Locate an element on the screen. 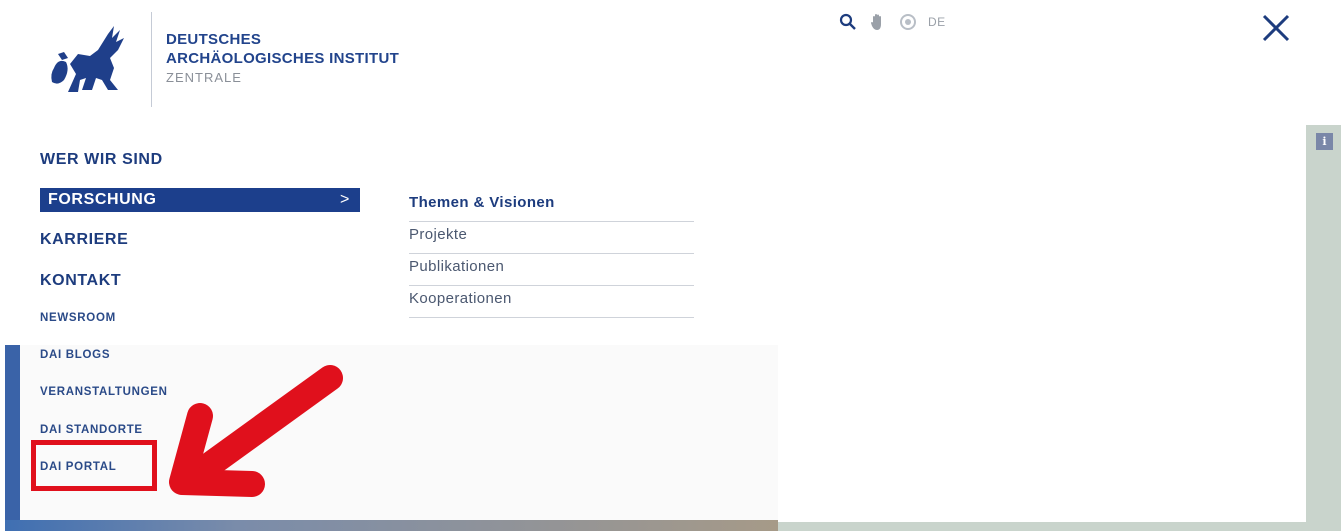 This screenshot has width=1341, height=531. institute-line-1: DEUTSCHES is located at coordinates (214, 39).